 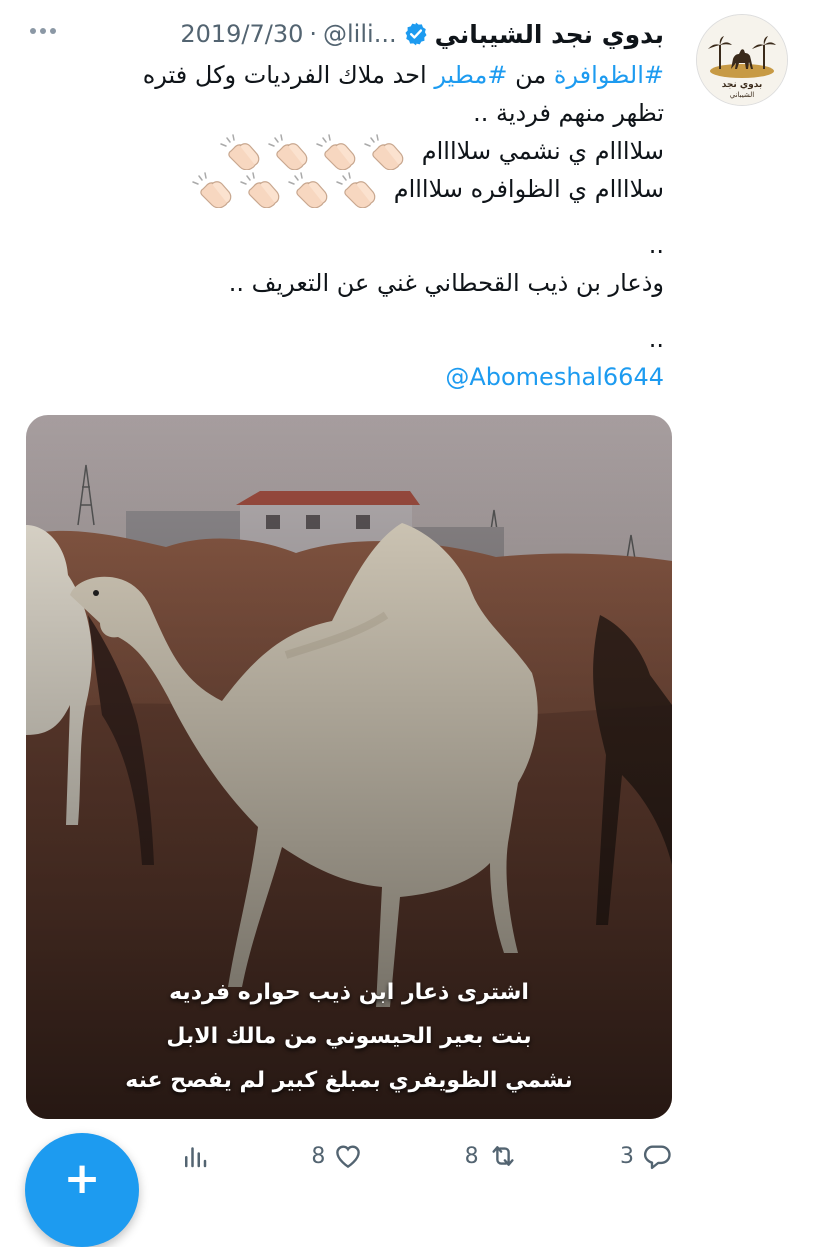 What do you see at coordinates (609, 75) in the screenshot?
I see `hashtag-link: #الظوافرة` at bounding box center [609, 75].